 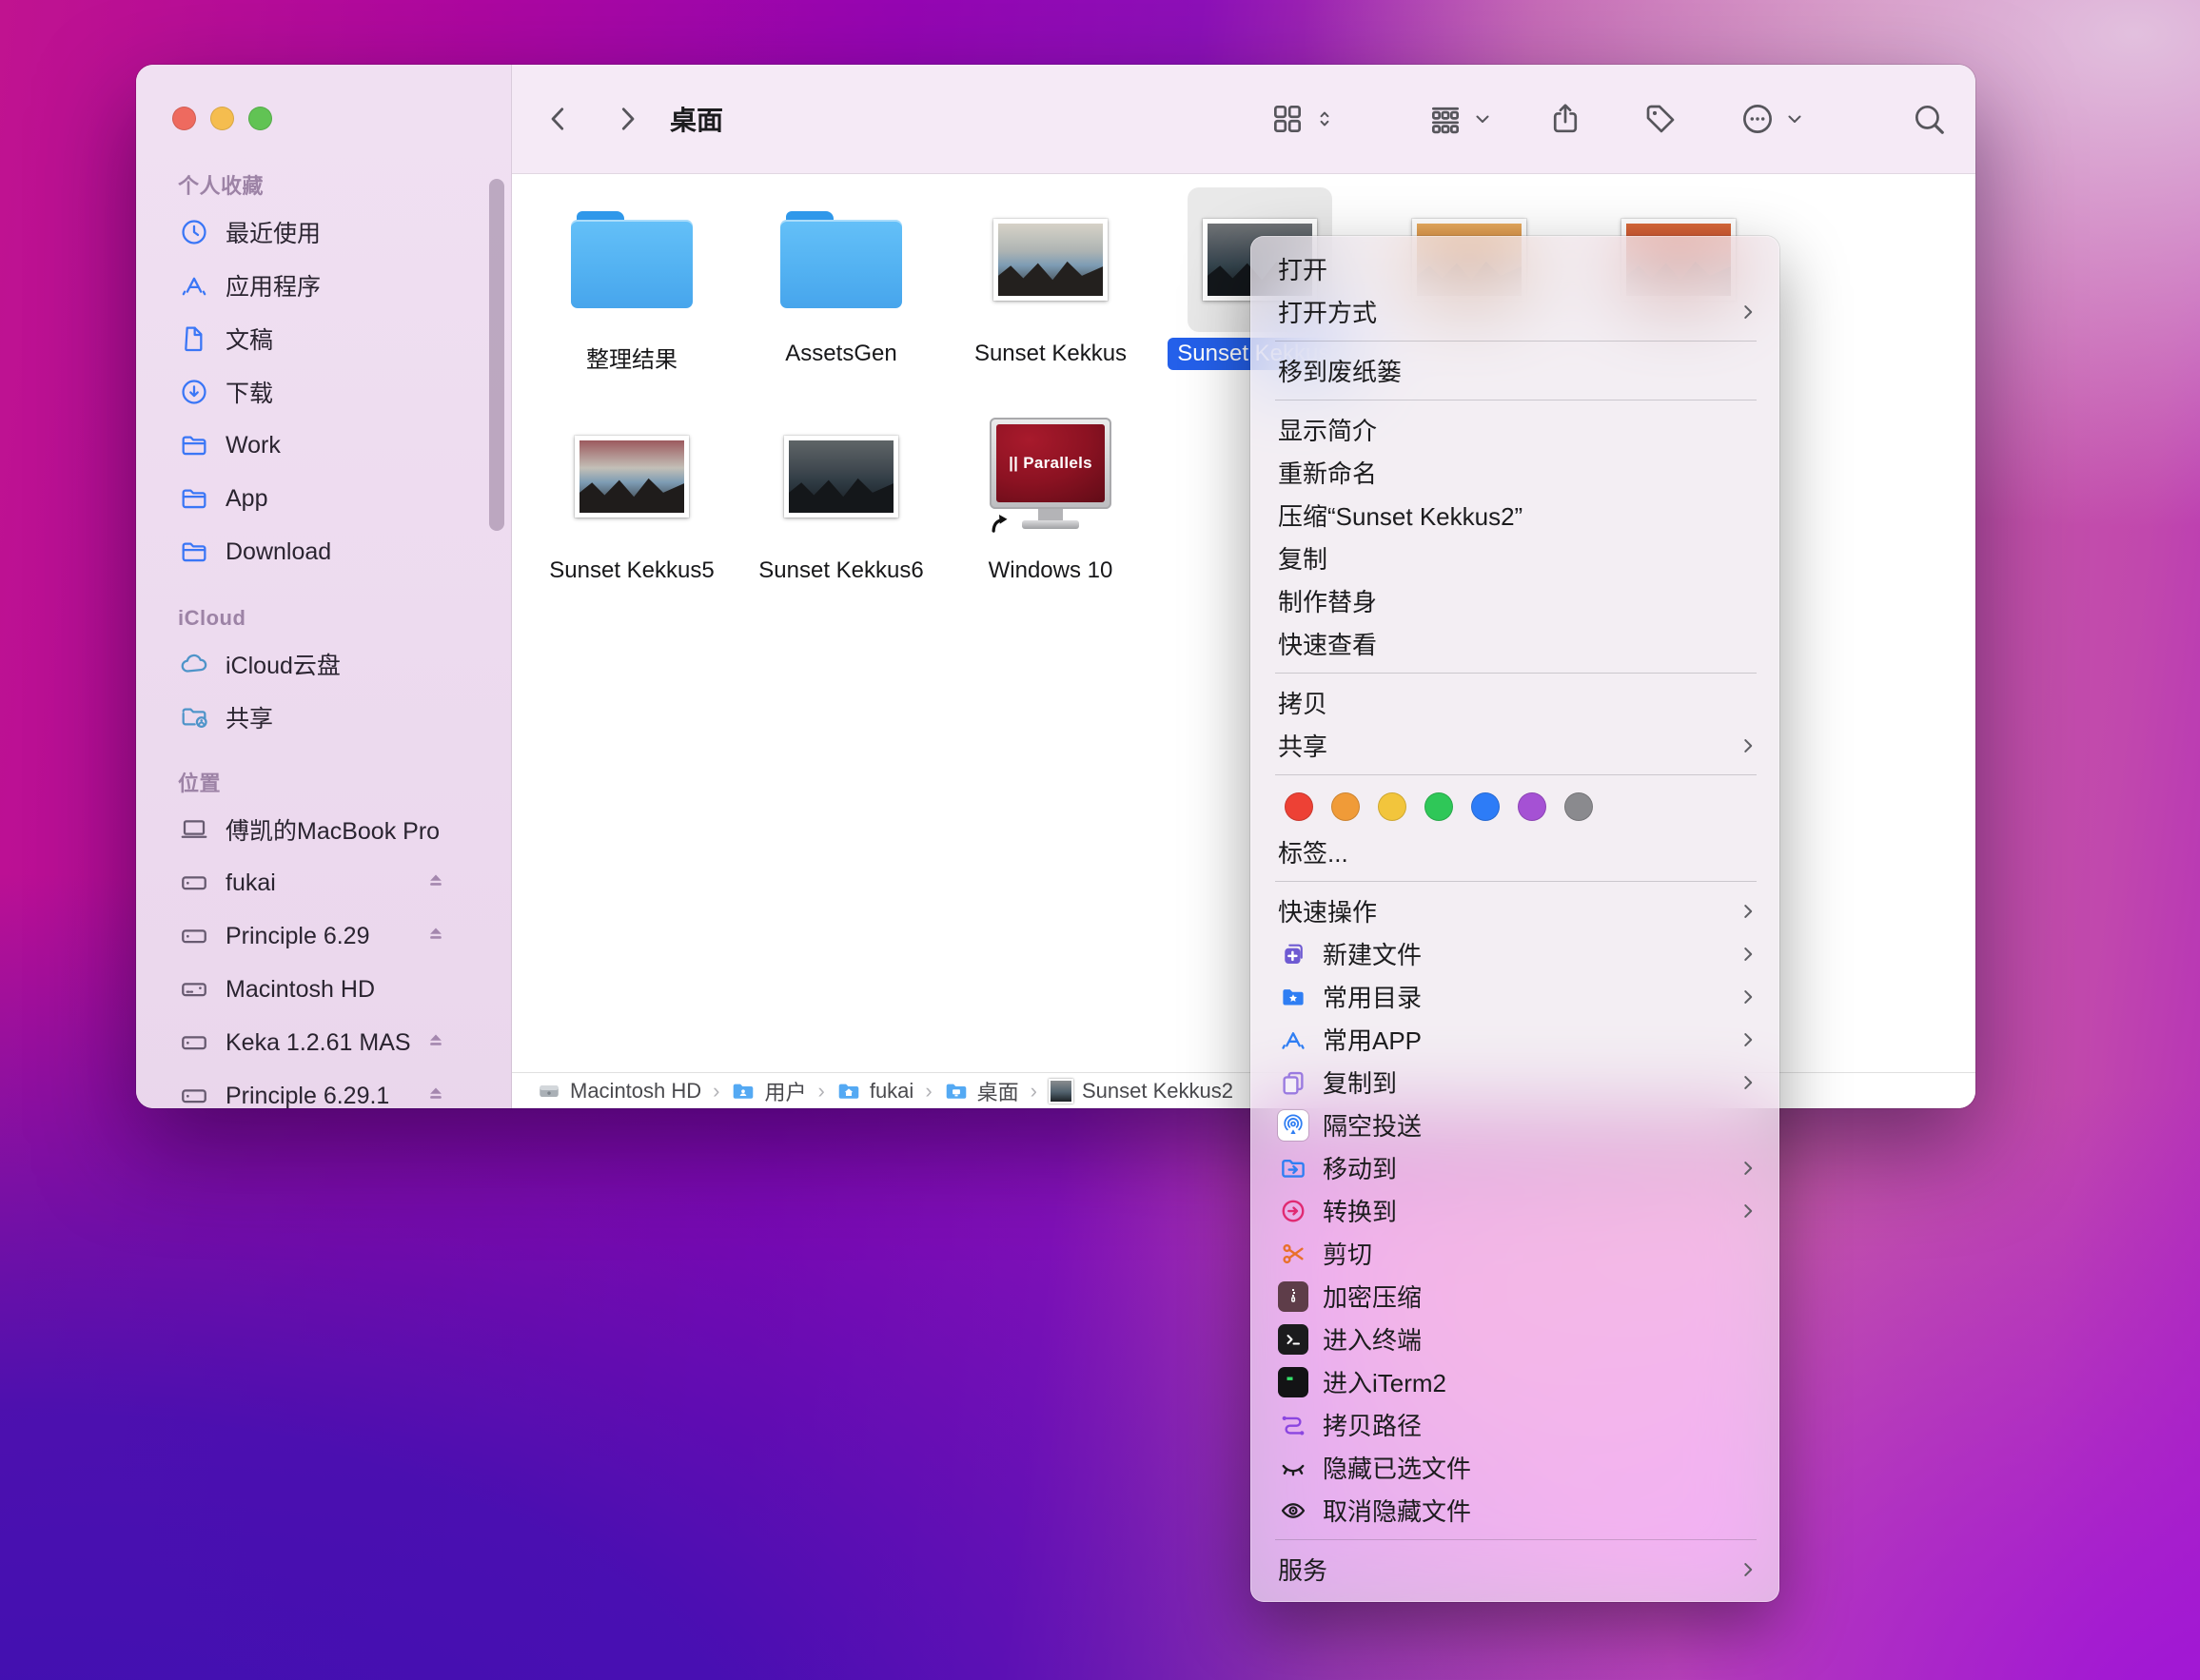 What do you see at coordinates (1515, 371) in the screenshot?
I see `menu-item: 移到废纸篓` at bounding box center [1515, 371].